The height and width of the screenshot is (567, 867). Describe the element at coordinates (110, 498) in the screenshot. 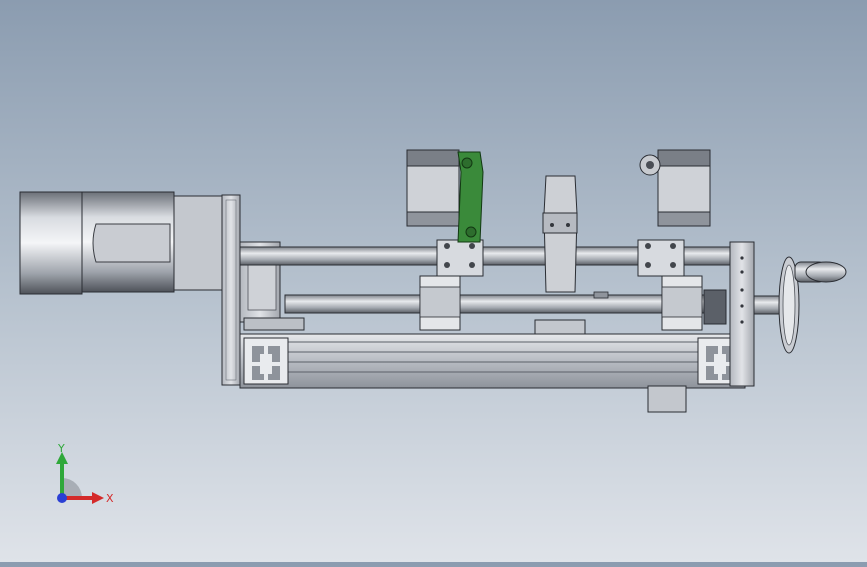

I see `triad-x-label: X` at that location.